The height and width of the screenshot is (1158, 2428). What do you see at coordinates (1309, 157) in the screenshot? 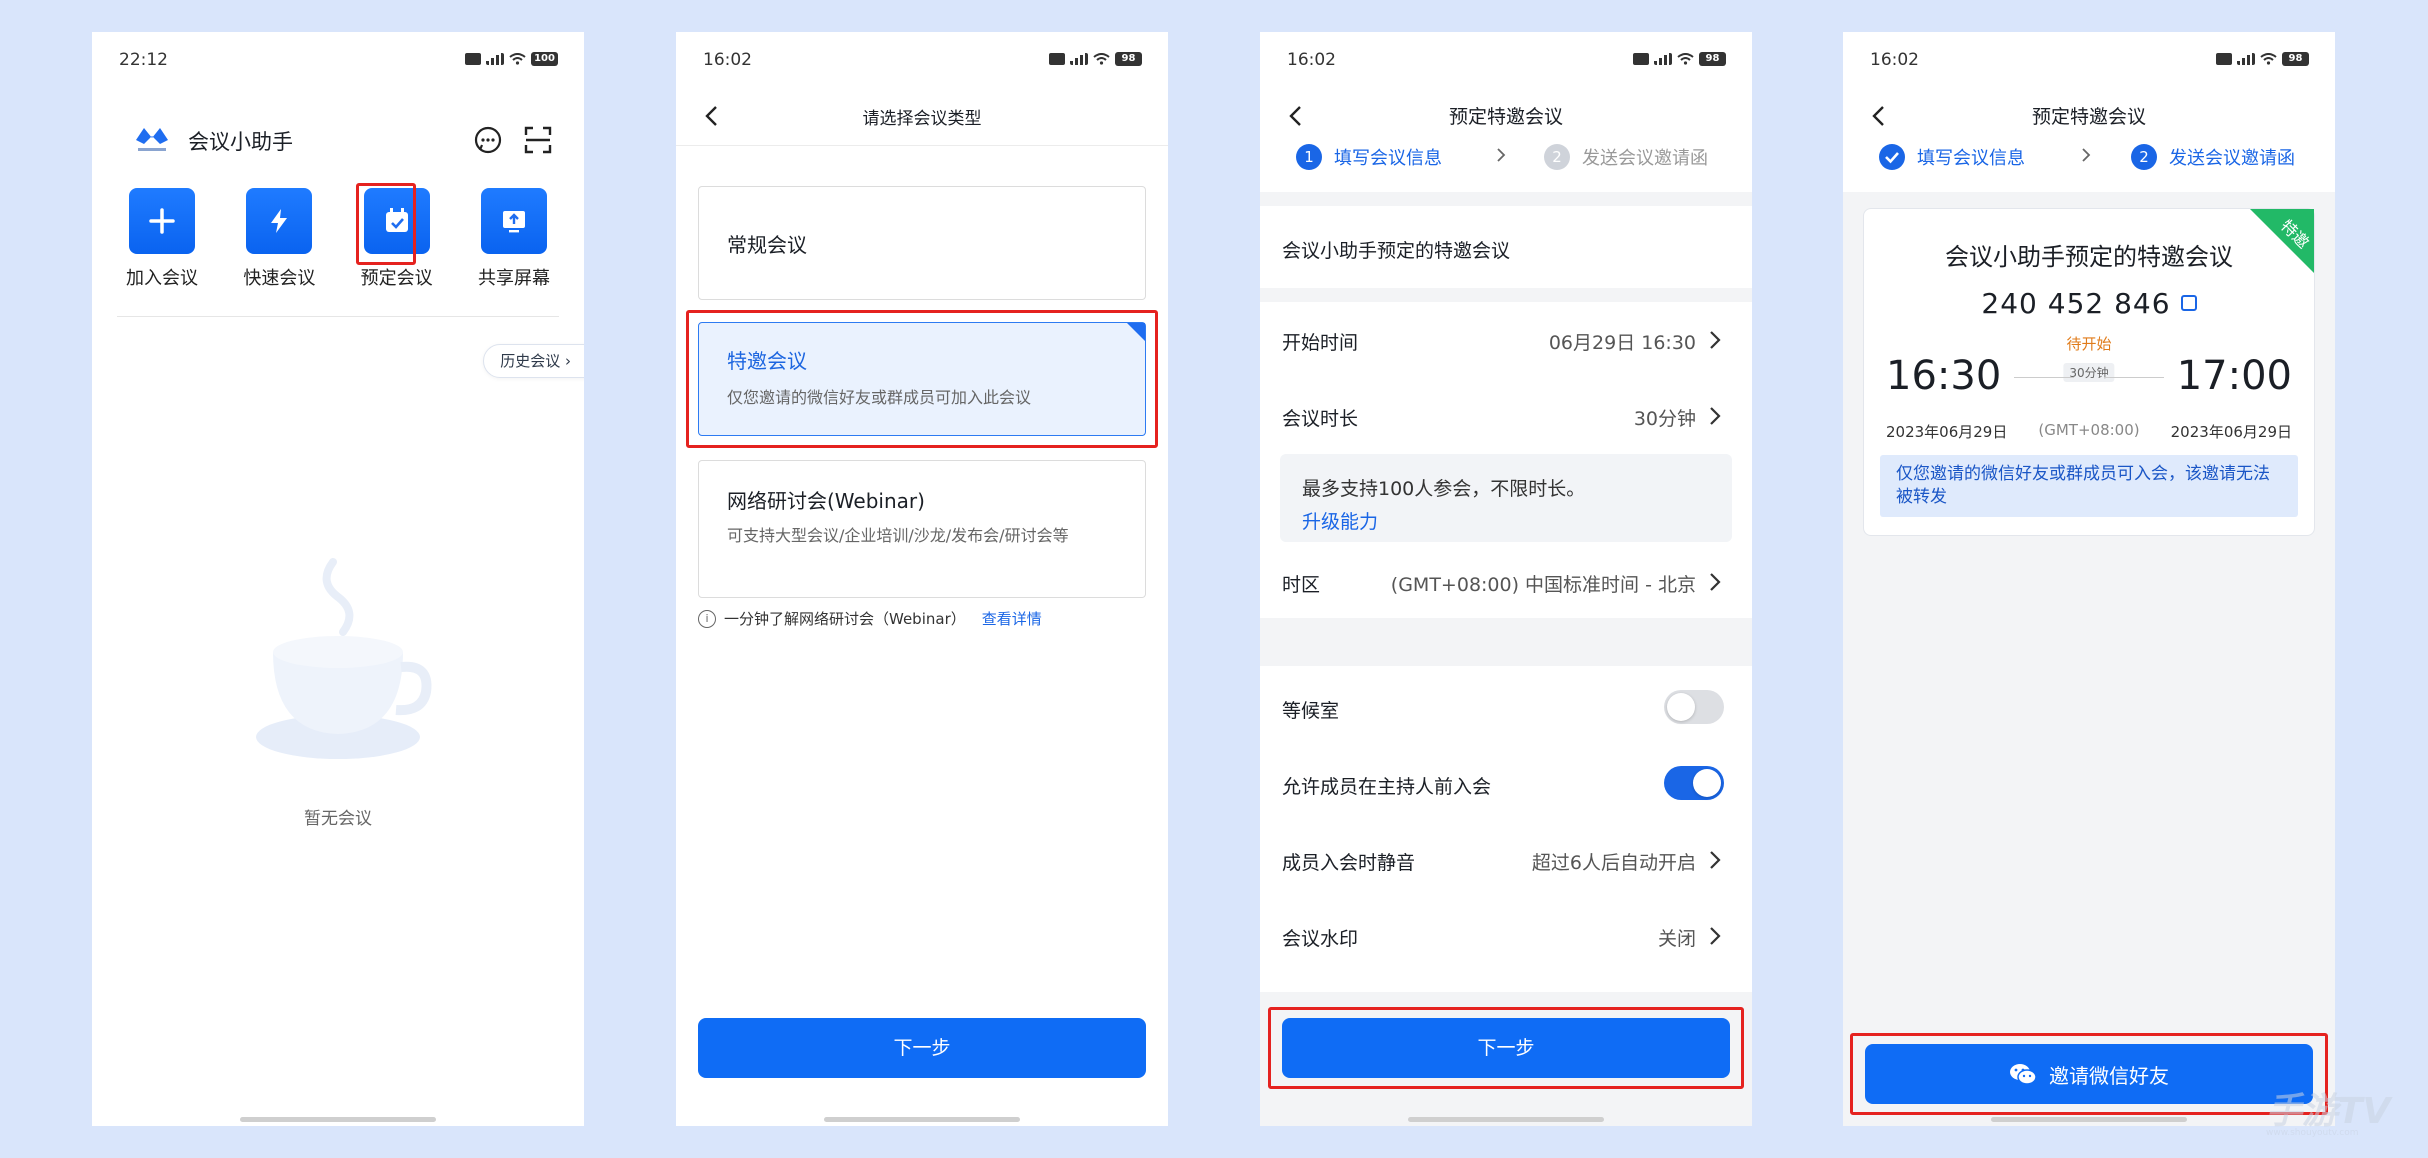
I see `step-number: 1` at bounding box center [1309, 157].